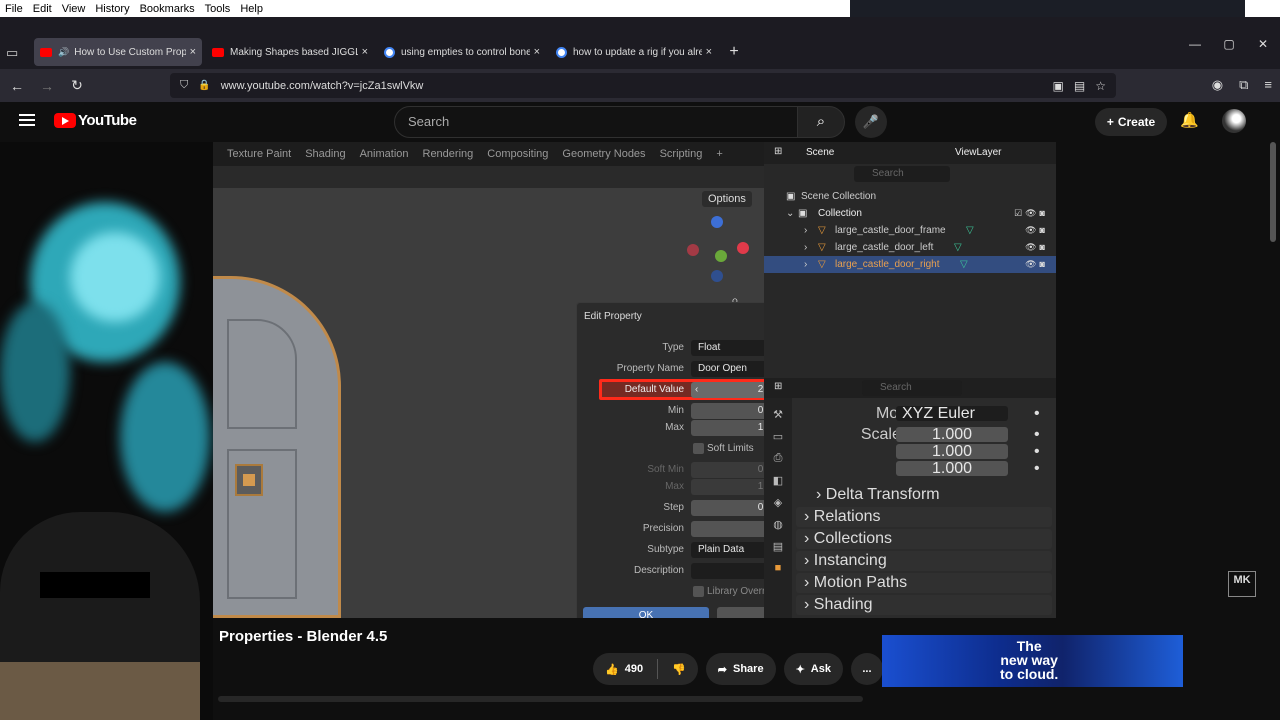 The image size is (1280, 720). Describe the element at coordinates (924, 605) in the screenshot. I see `shading-panel: › Shading` at that location.